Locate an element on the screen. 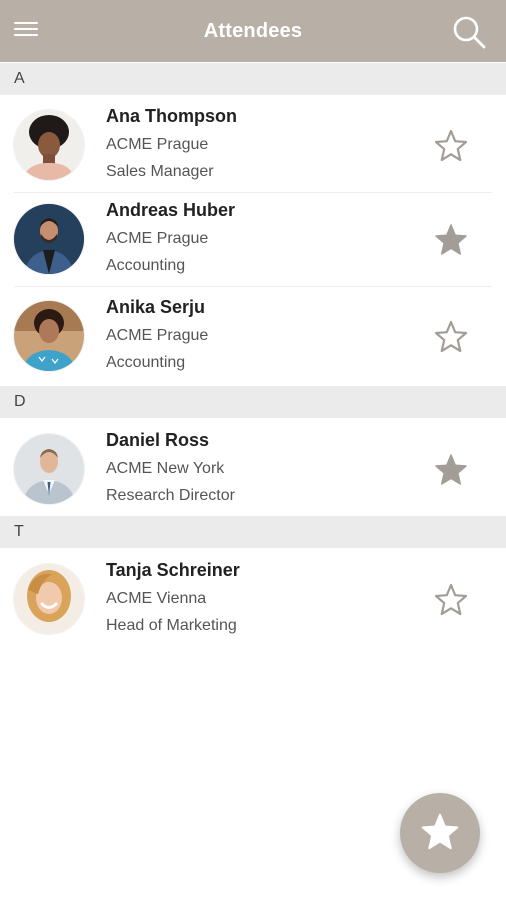 The image size is (506, 900). attendee-name: Anika Serju is located at coordinates (156, 307).